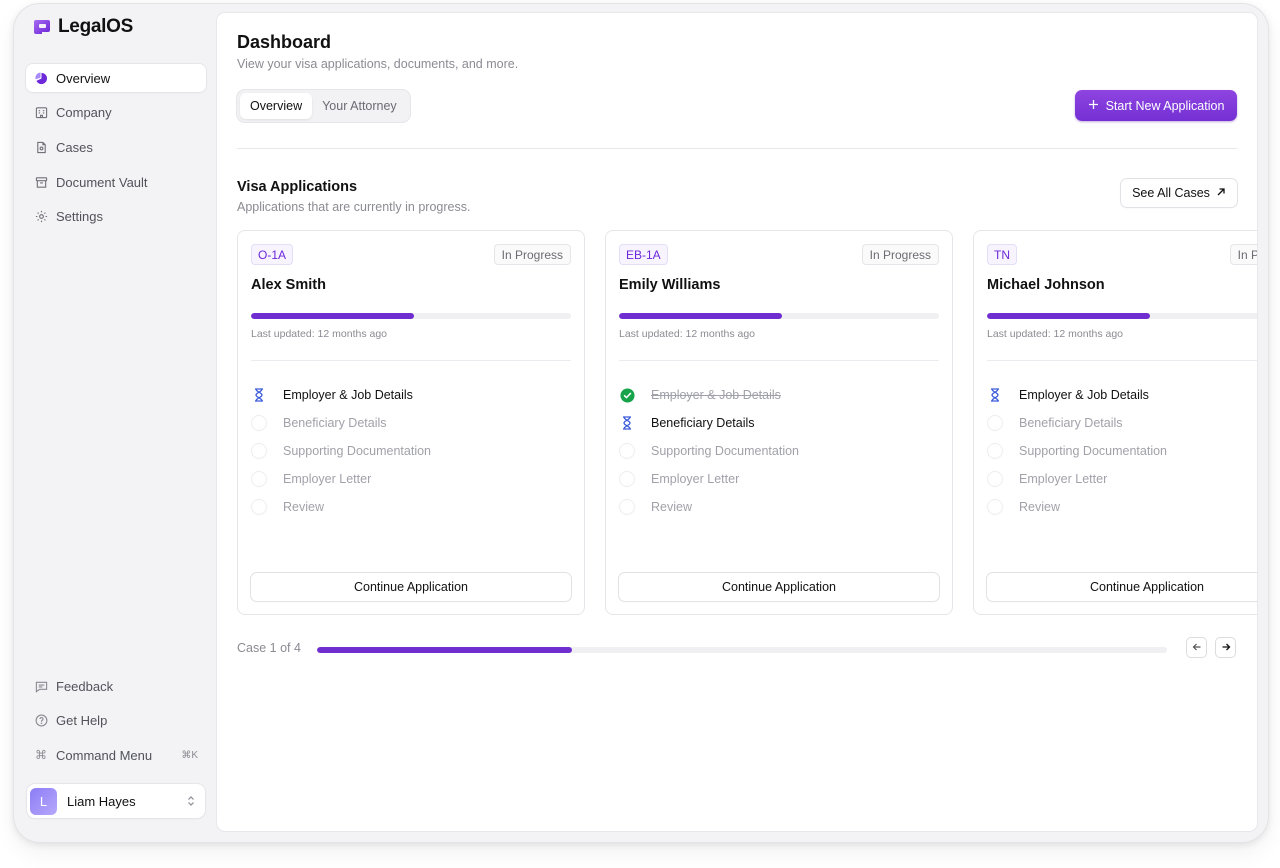  I want to click on previous-button, so click(1196, 647).